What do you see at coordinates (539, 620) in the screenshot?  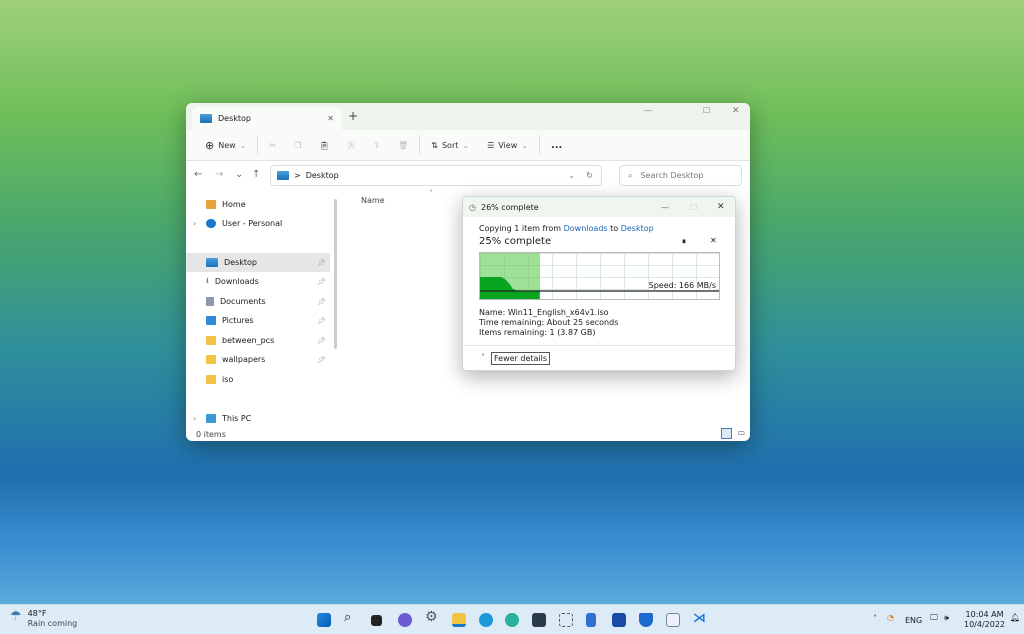 I see `terminal-icon` at bounding box center [539, 620].